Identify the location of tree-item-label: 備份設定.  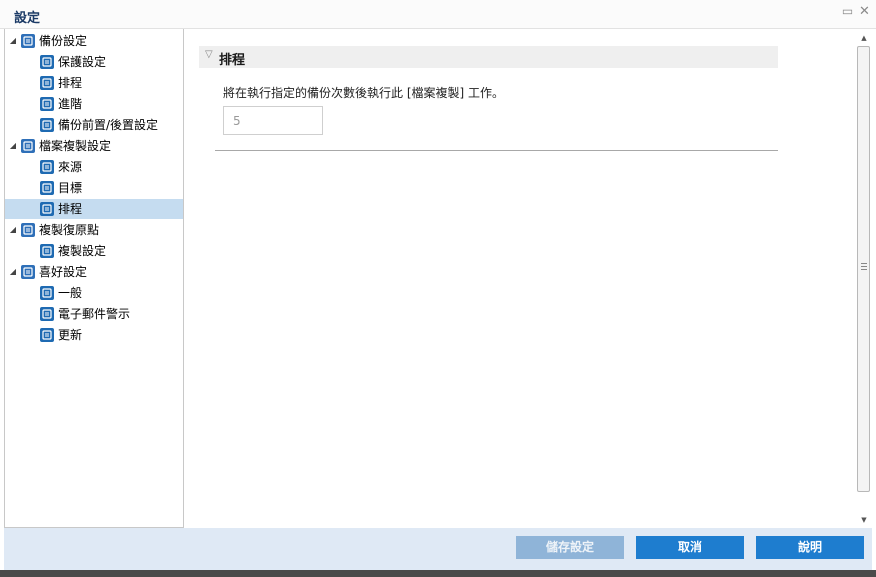
(63, 41).